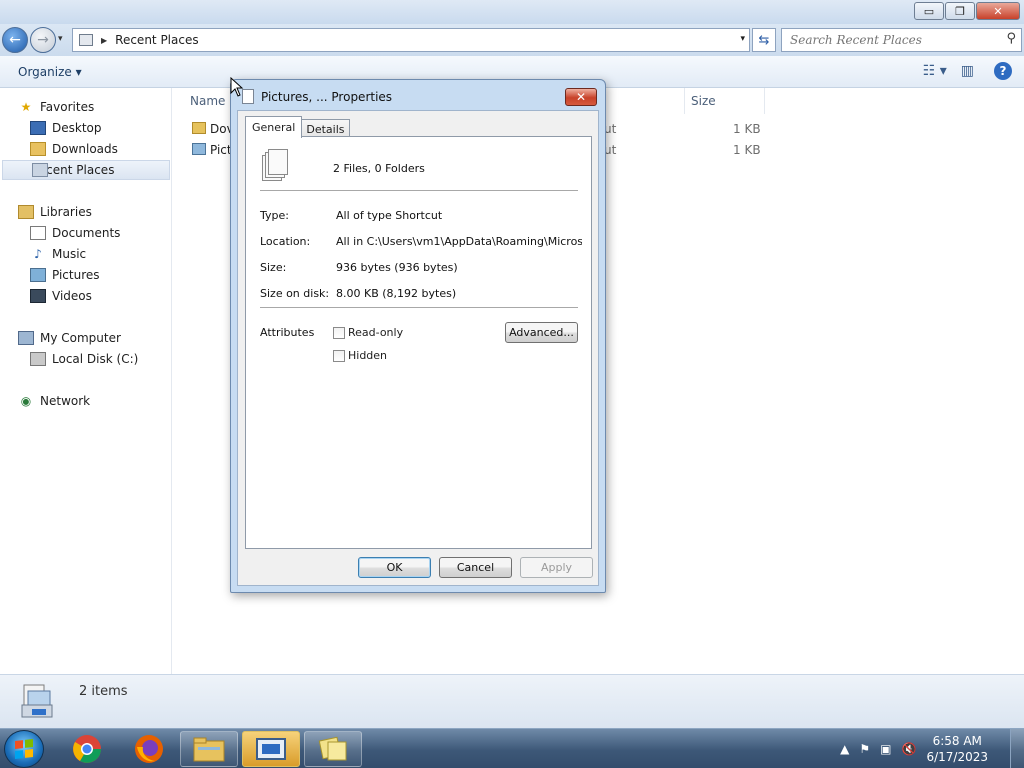 The width and height of the screenshot is (1024, 768). Describe the element at coordinates (61, 296) in the screenshot. I see `nav-videos: Videos` at that location.